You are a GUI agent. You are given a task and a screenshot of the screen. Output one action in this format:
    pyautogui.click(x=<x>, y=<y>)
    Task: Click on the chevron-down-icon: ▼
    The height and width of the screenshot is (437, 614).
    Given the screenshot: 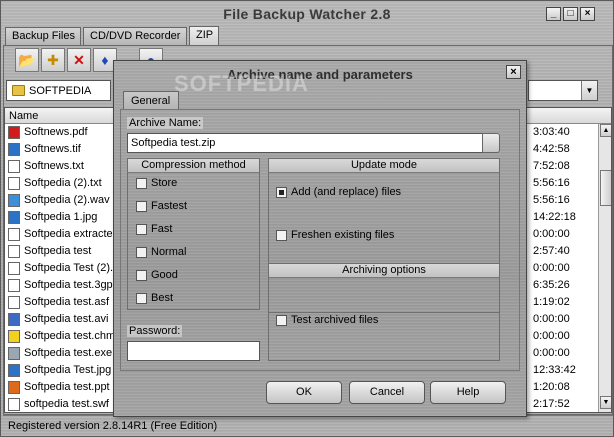 What is the action you would take?
    pyautogui.click(x=589, y=90)
    